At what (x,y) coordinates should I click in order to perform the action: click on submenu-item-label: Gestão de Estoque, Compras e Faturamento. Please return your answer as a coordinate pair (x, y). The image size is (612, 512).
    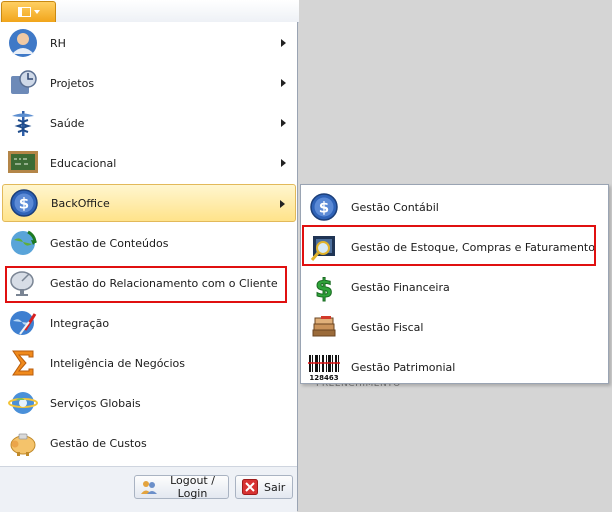
    Looking at the image, I should click on (473, 247).